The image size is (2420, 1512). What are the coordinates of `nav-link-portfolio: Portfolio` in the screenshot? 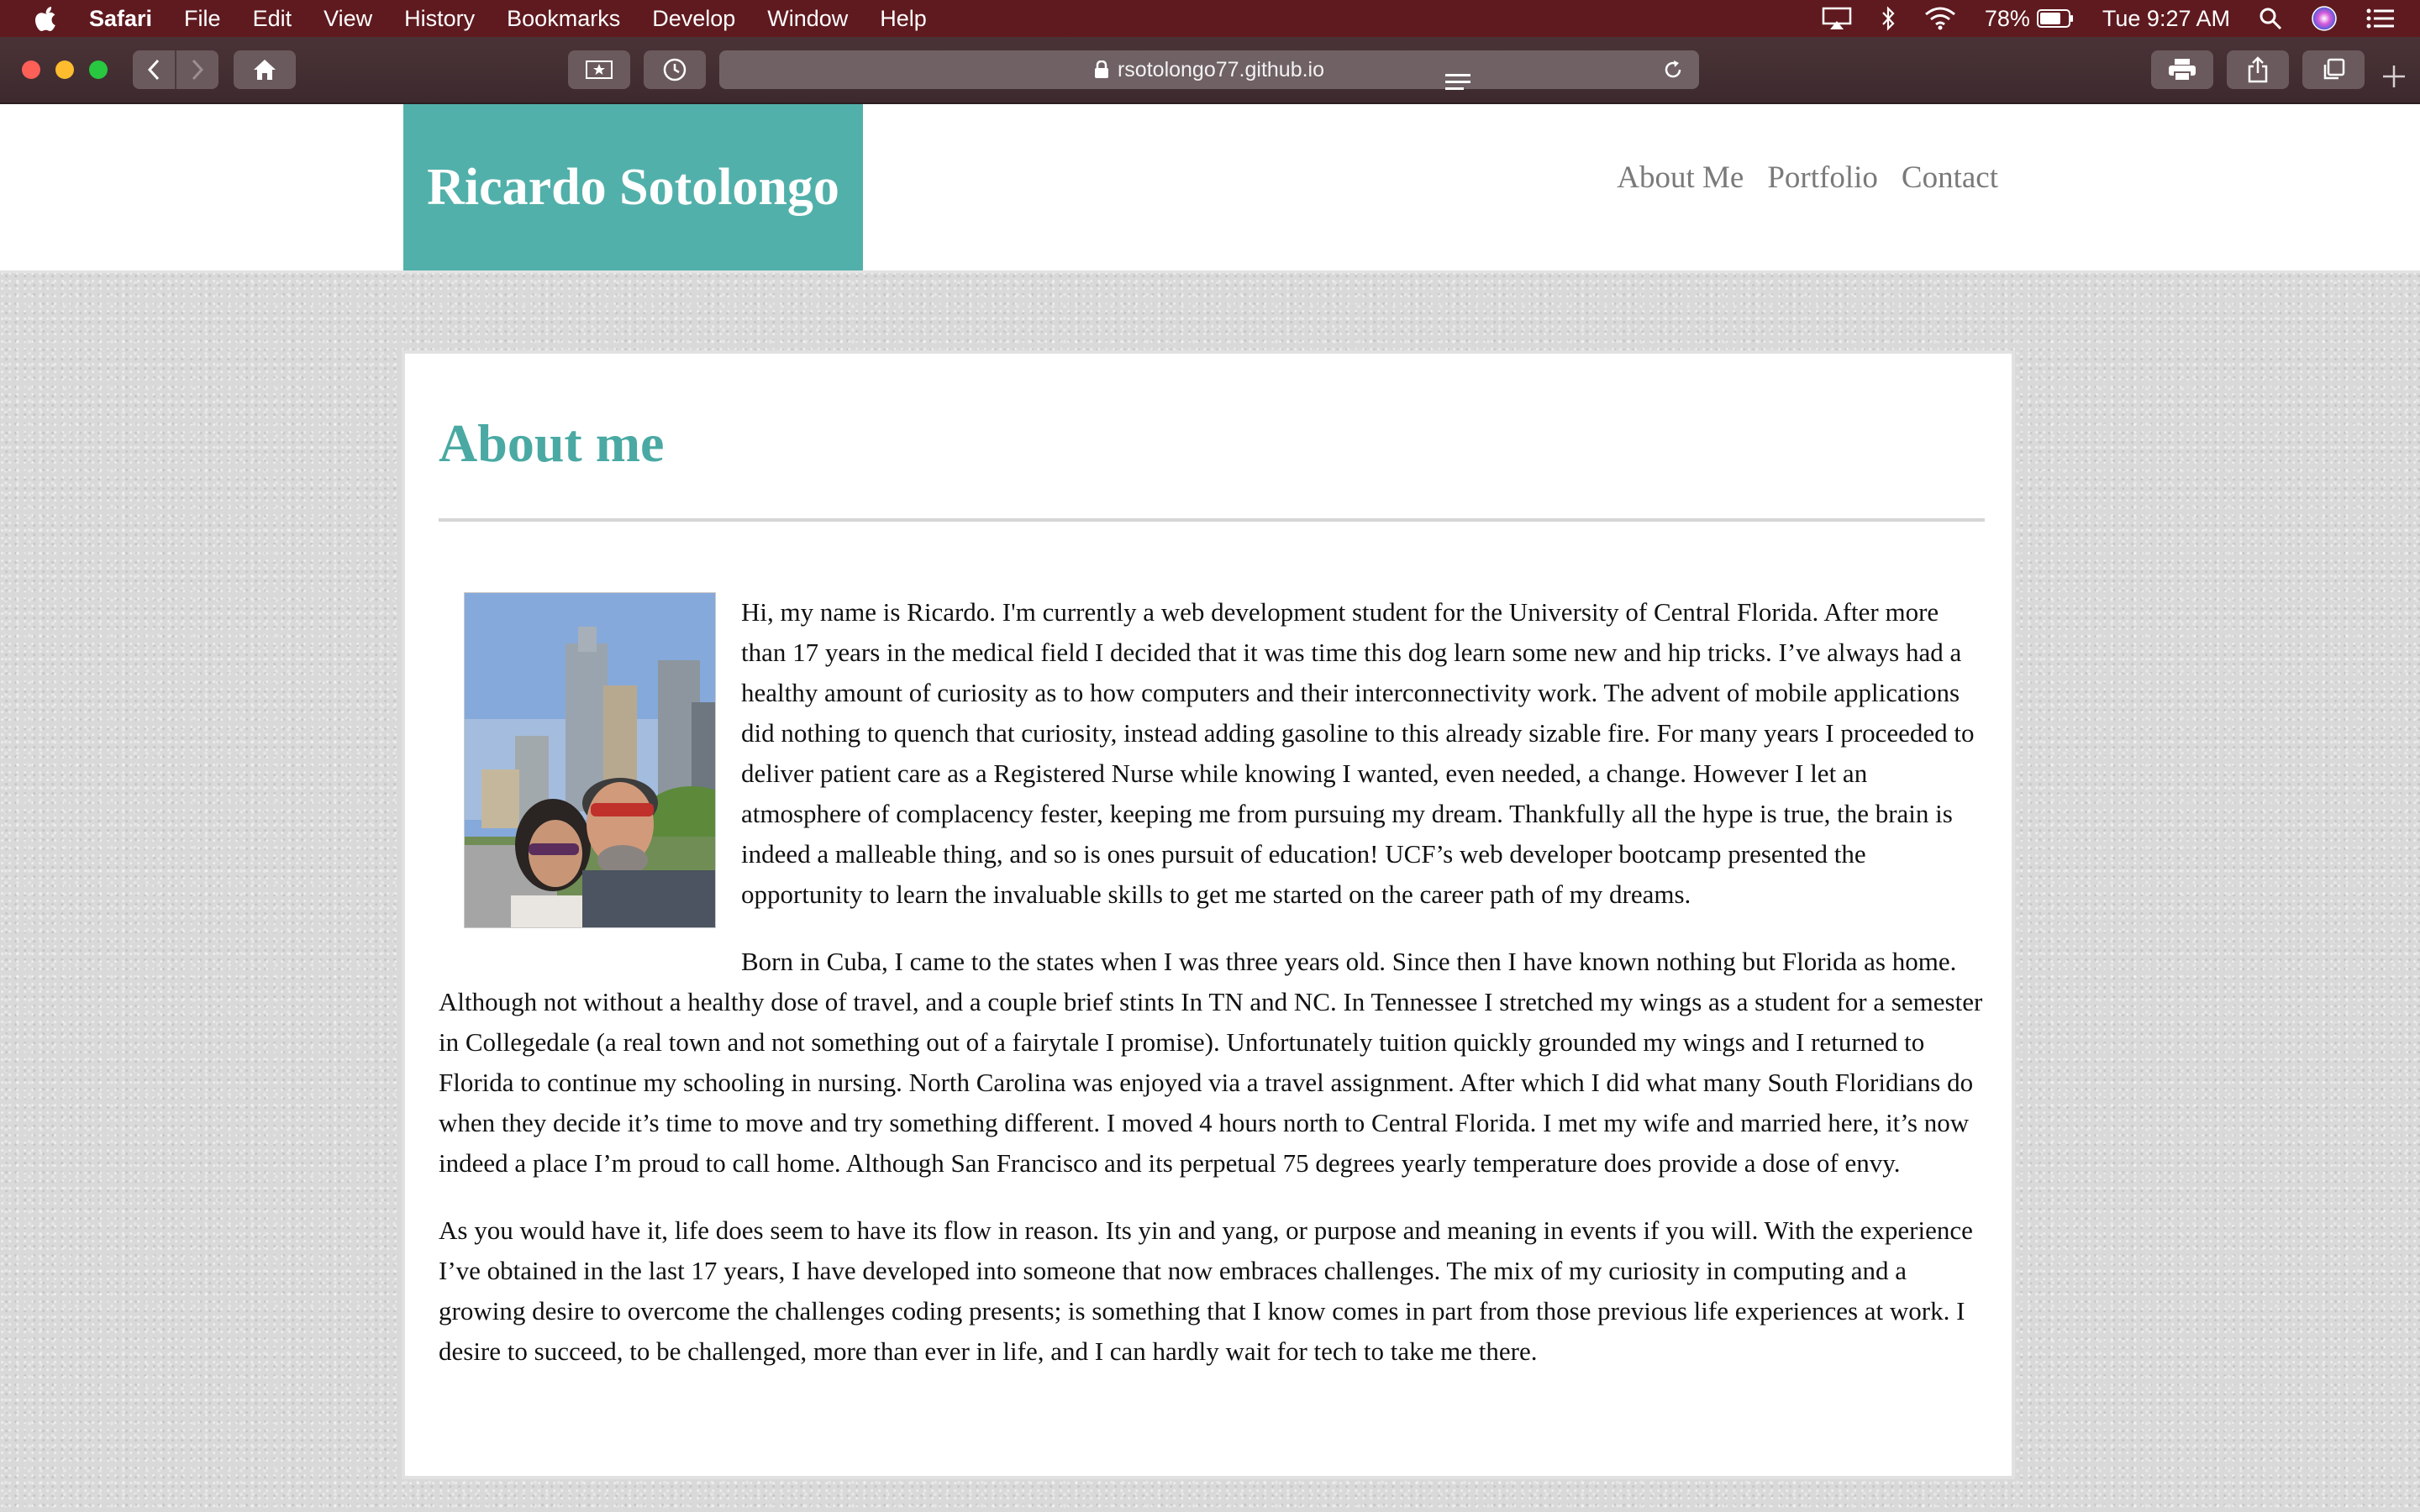 It's located at (1822, 178).